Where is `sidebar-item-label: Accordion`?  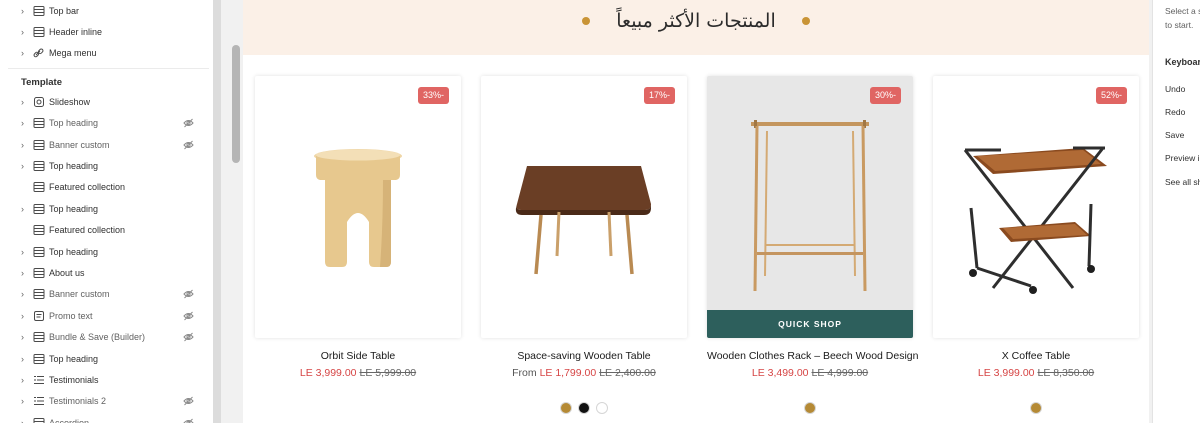 sidebar-item-label: Accordion is located at coordinates (69, 420).